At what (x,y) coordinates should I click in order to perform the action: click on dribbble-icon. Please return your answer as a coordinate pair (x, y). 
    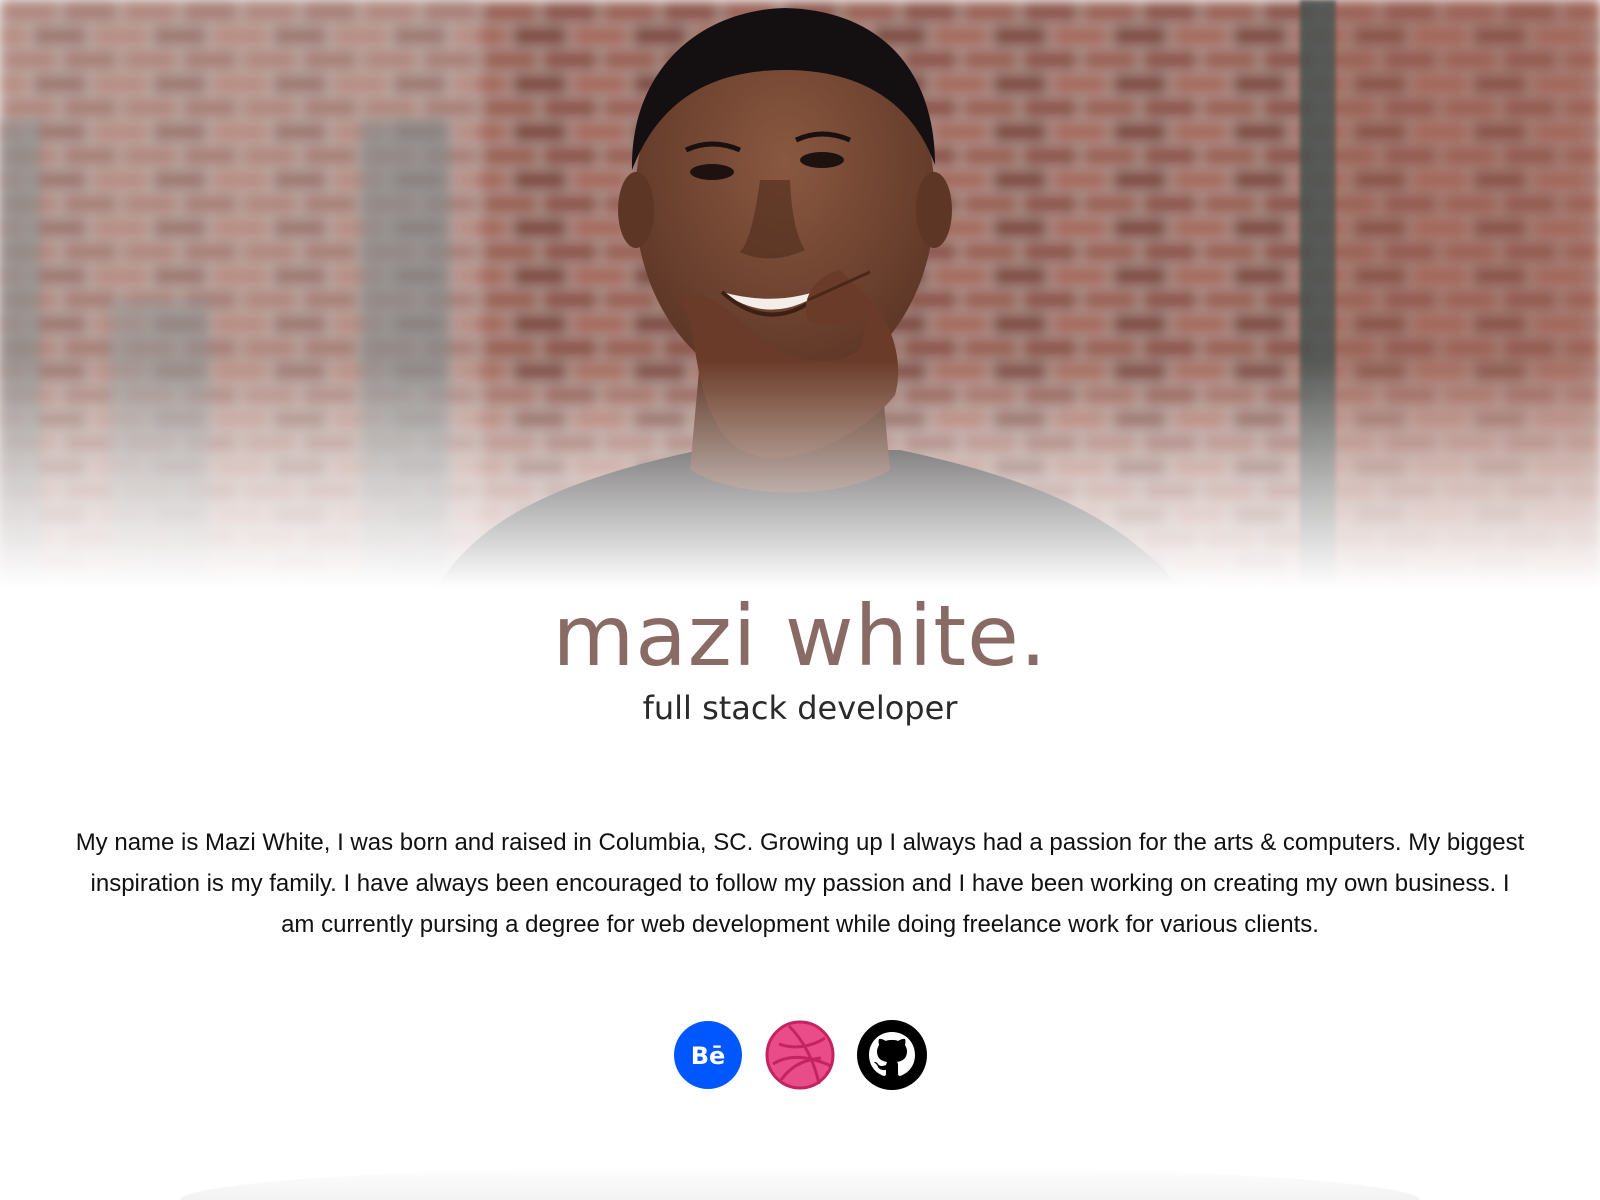
    Looking at the image, I should click on (800, 1055).